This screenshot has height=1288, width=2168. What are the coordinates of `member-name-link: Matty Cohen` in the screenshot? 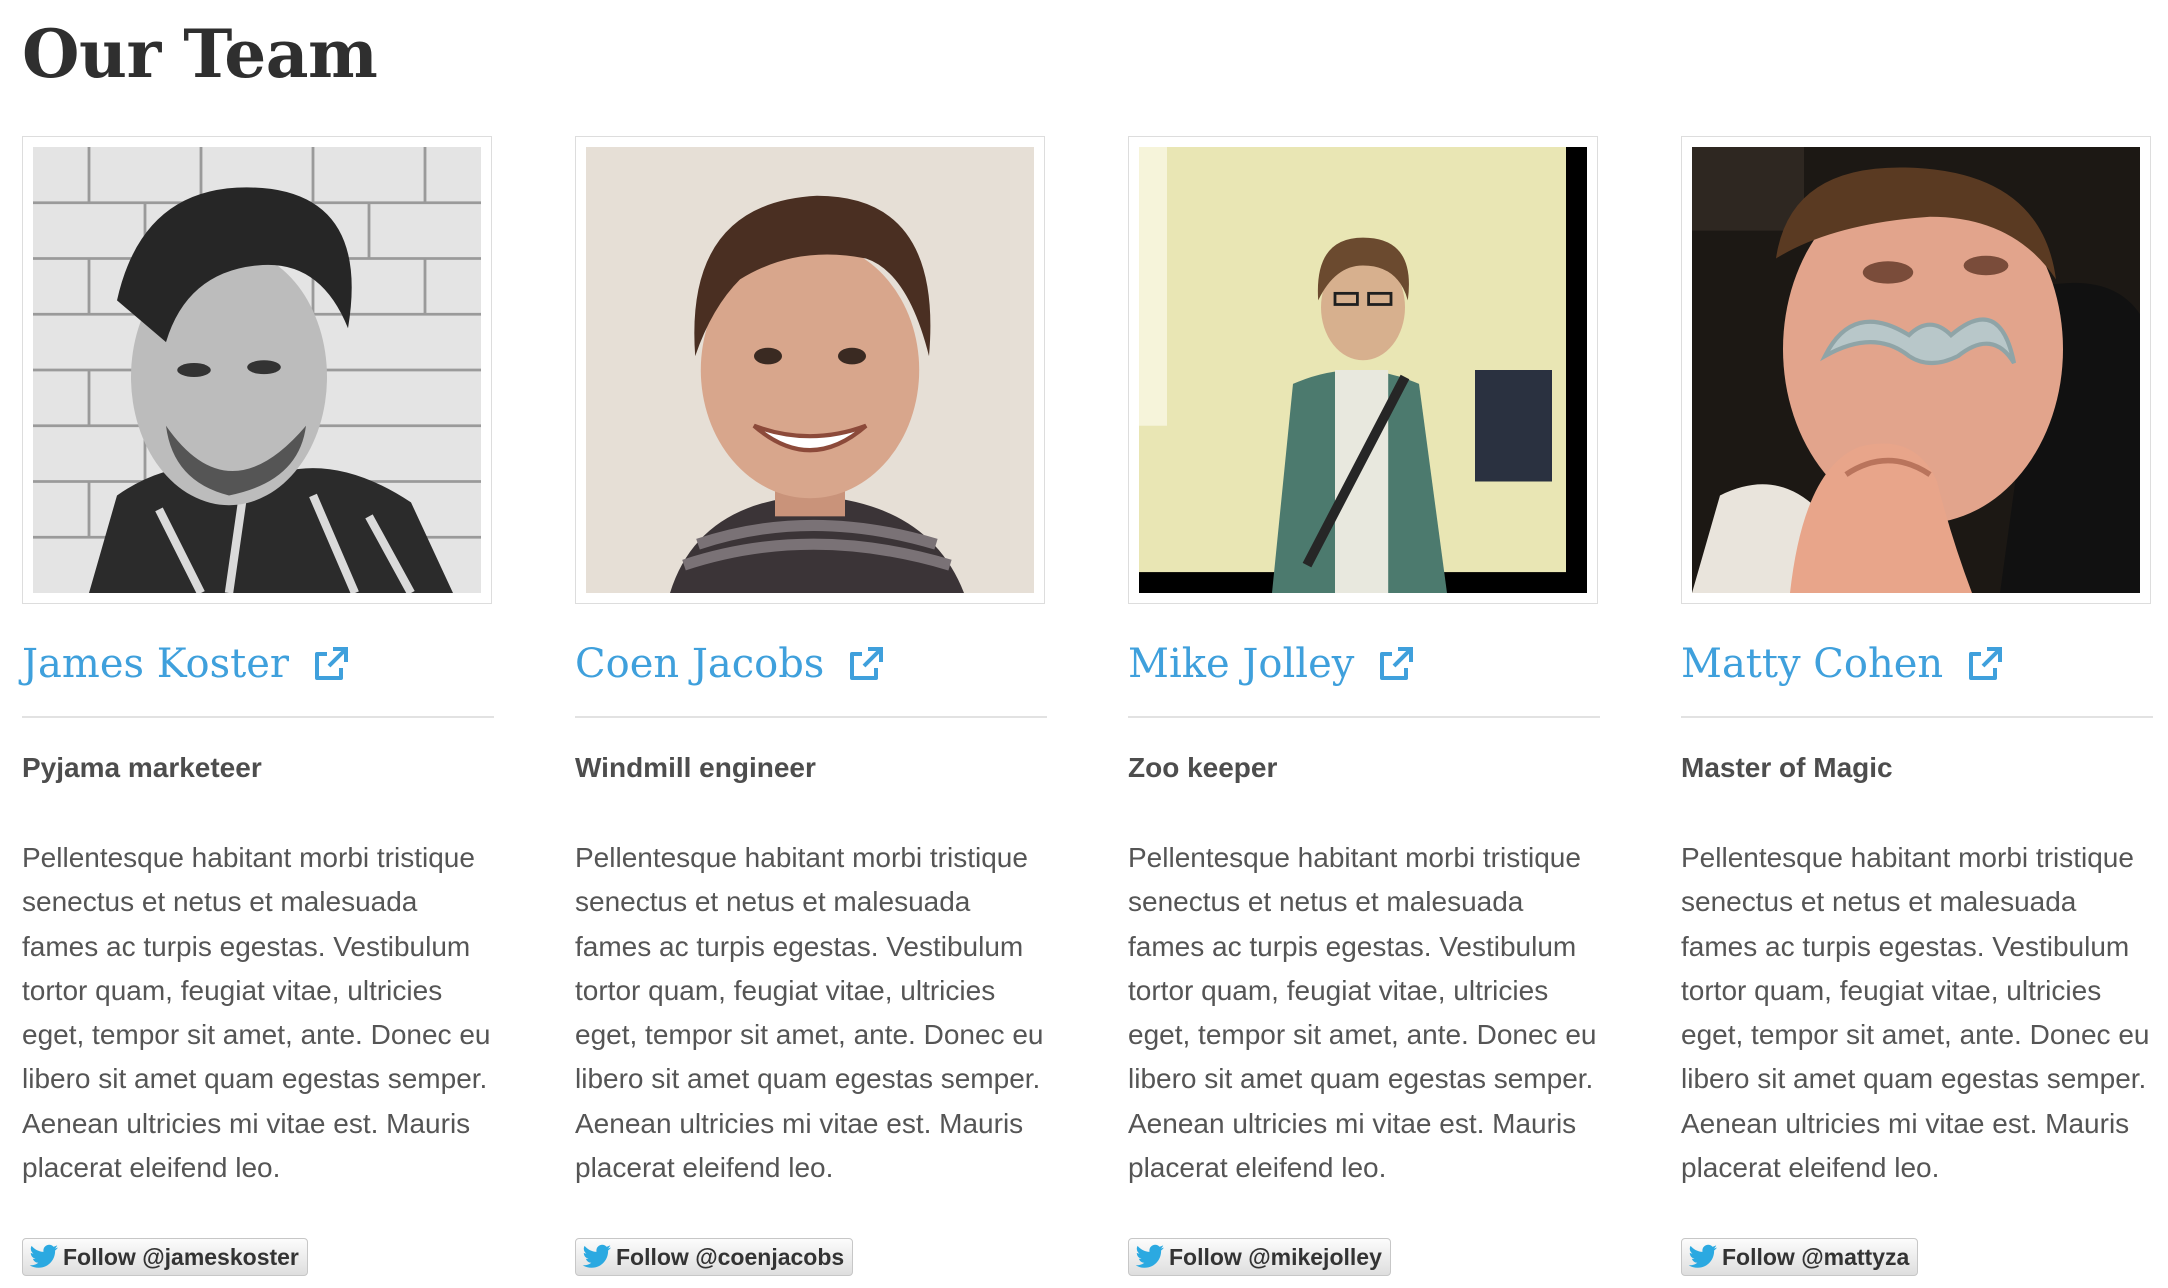 It's located at (1812, 664).